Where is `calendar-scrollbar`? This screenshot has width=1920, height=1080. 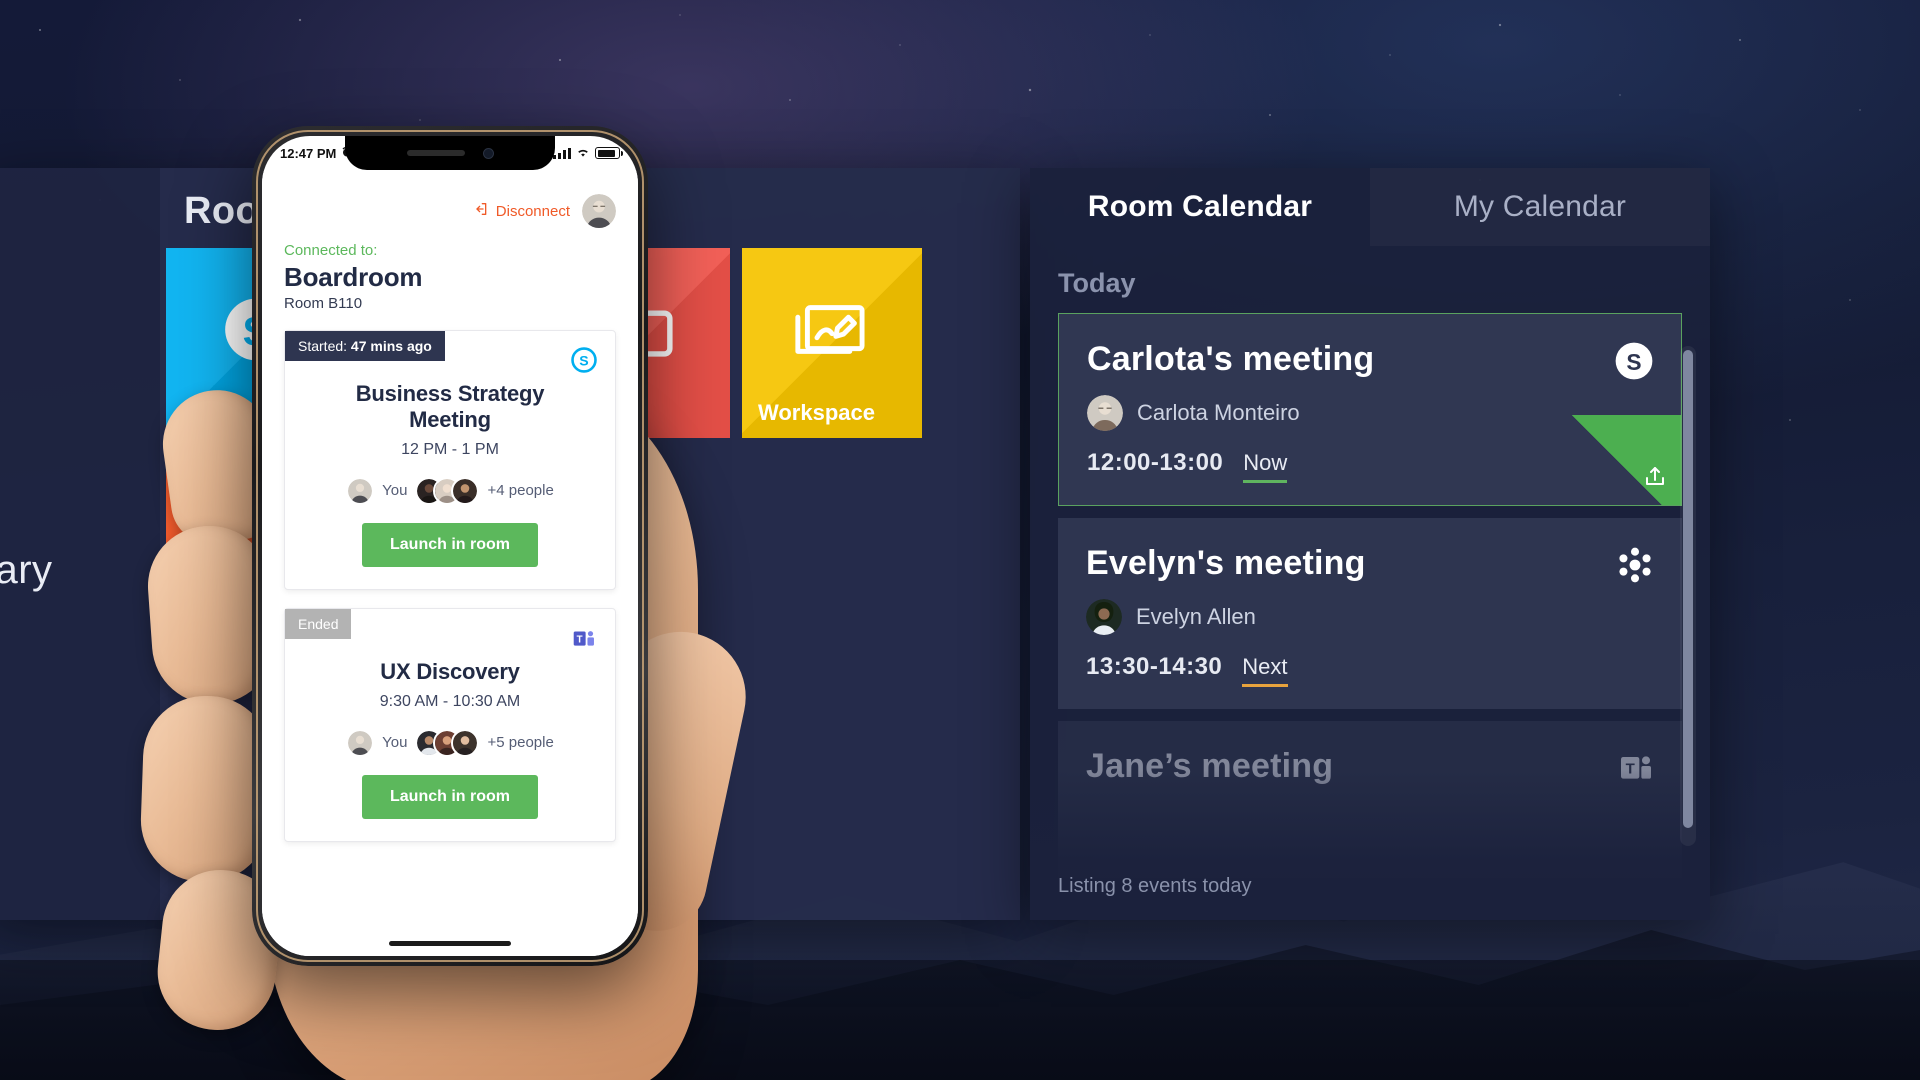
calendar-scrollbar is located at coordinates (1688, 596).